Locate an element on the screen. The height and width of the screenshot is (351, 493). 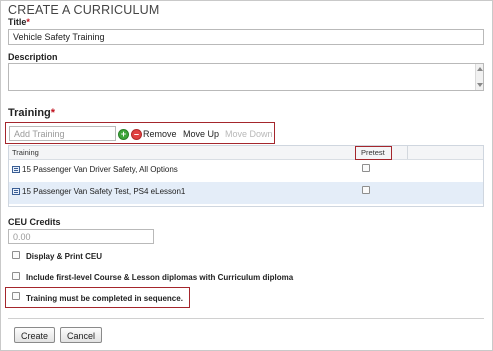
display-print-ceu-checkbox is located at coordinates (16, 255).